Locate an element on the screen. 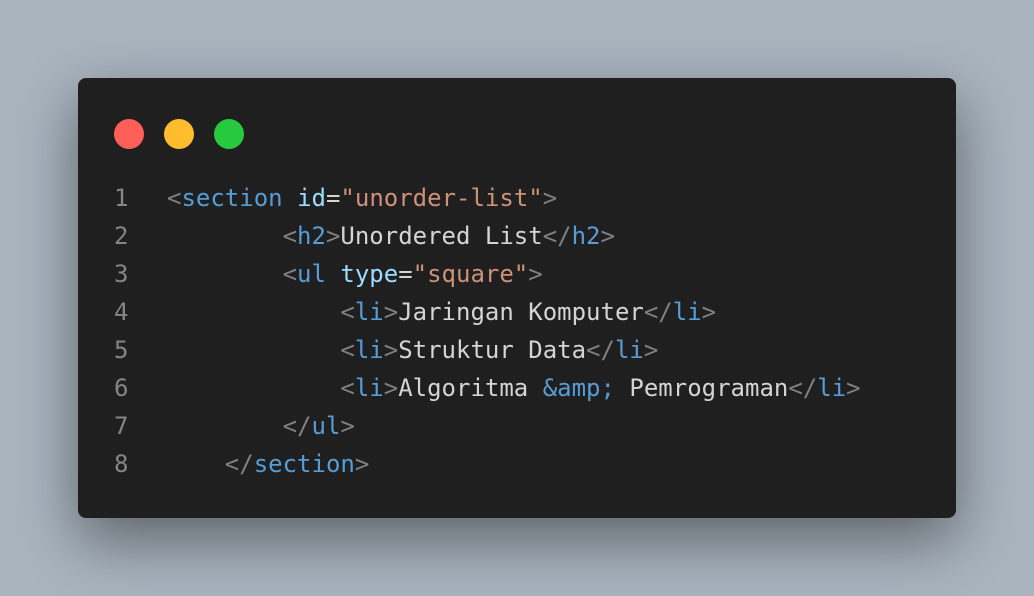 The height and width of the screenshot is (596, 1034). code-token-txt: Jaringan Komputer is located at coordinates (521, 312).